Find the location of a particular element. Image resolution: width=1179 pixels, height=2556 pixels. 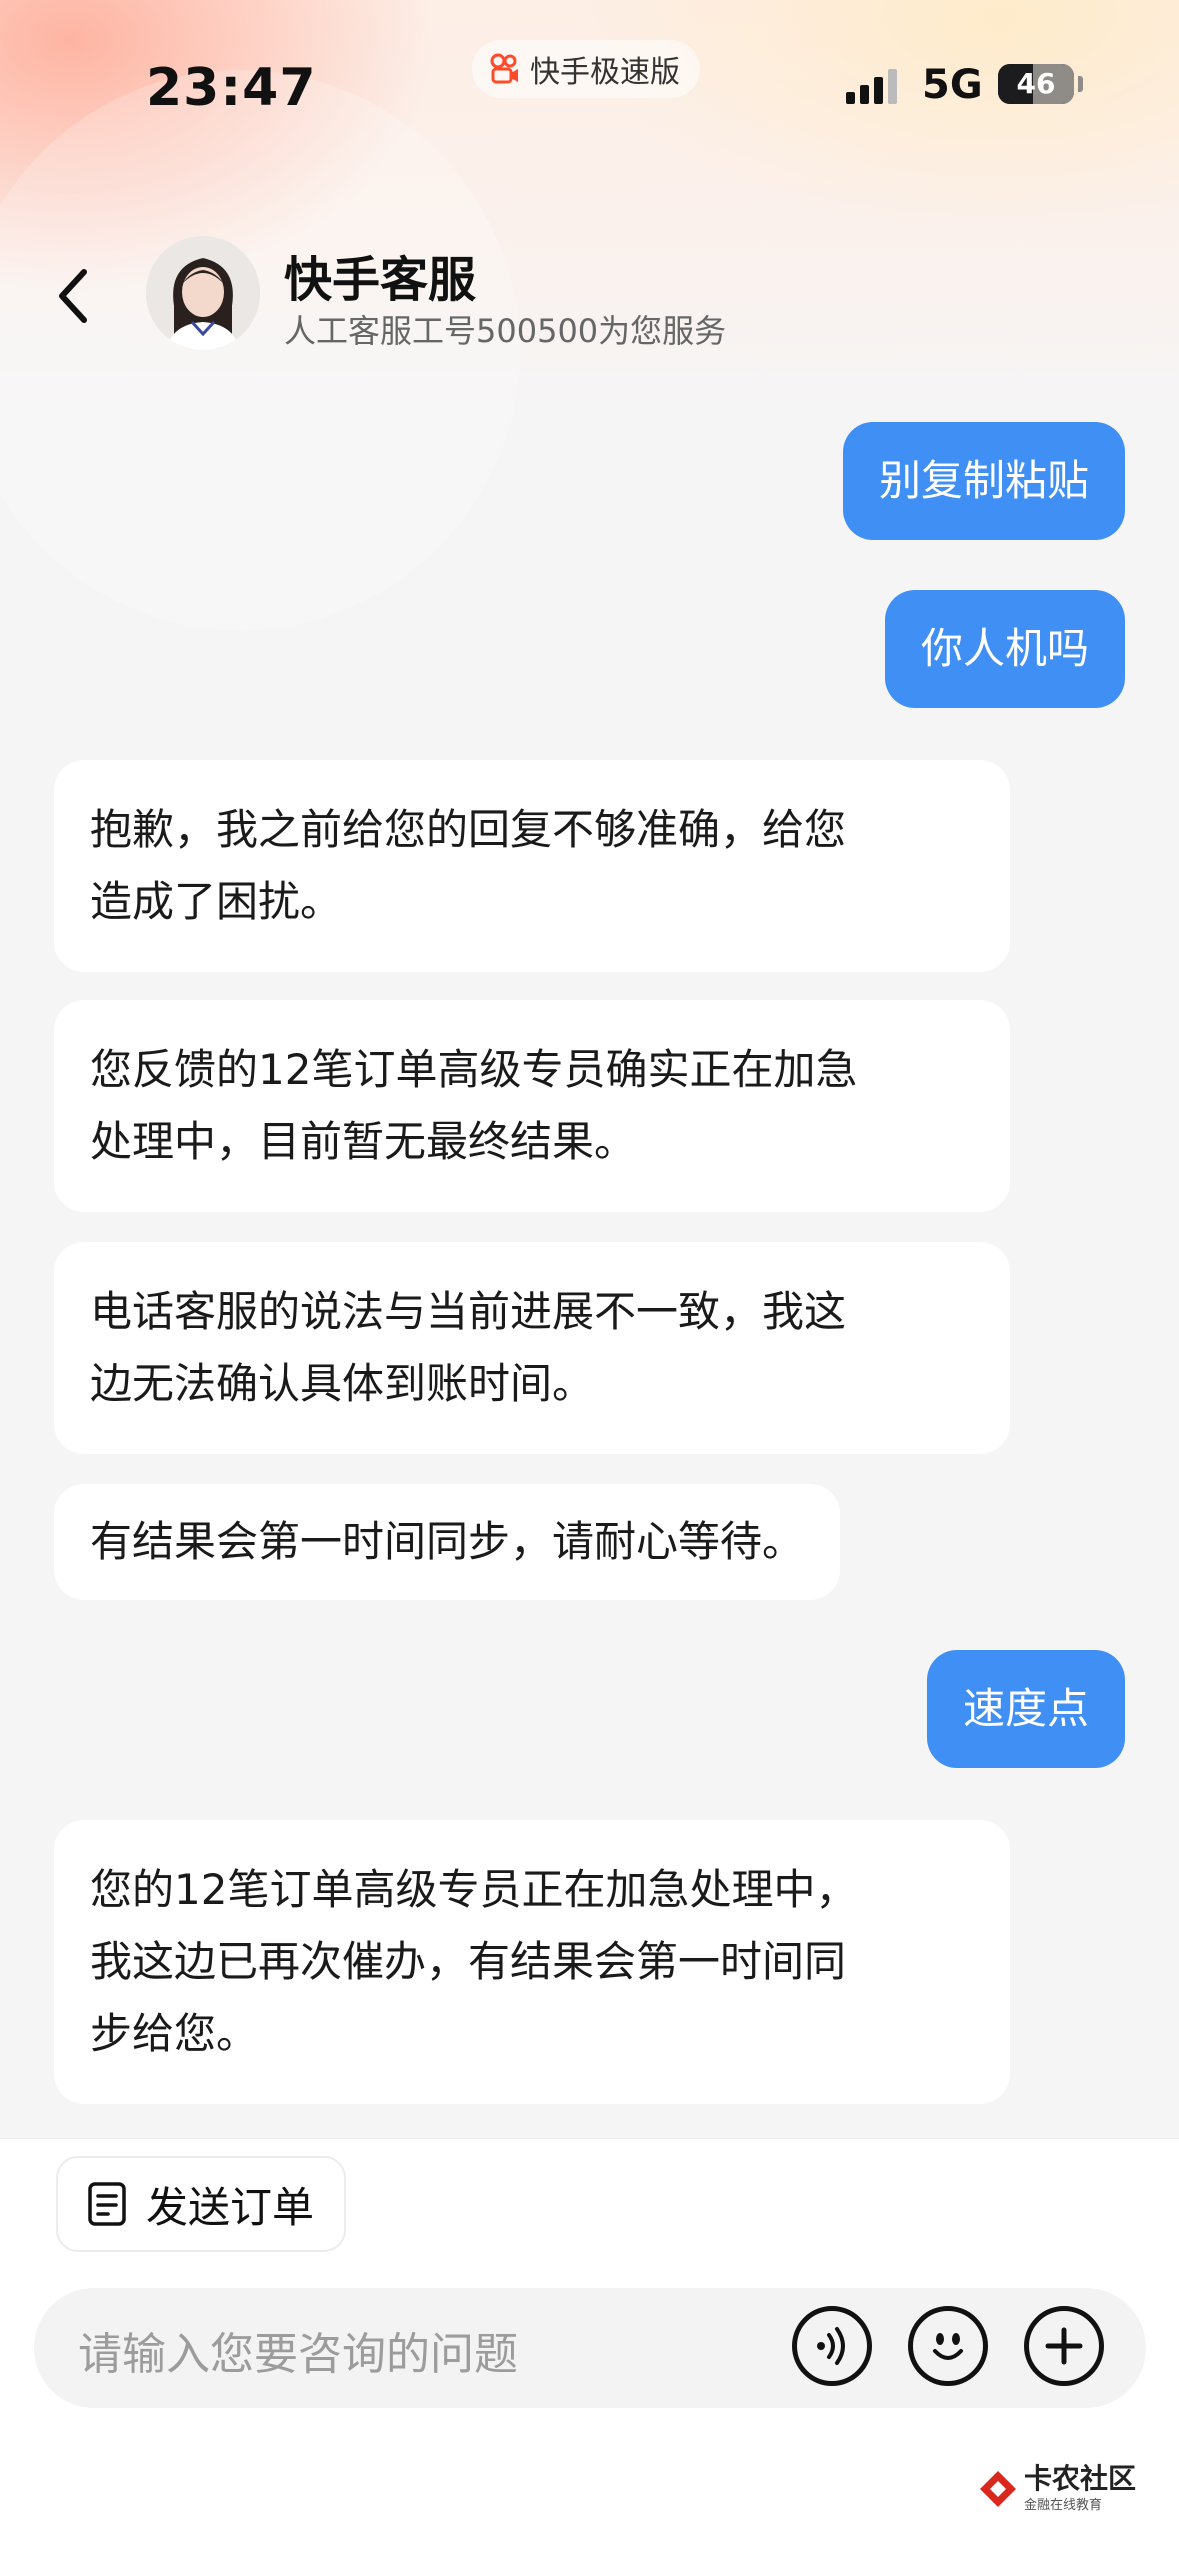

user-message: 速度点 is located at coordinates (1025, 1709).